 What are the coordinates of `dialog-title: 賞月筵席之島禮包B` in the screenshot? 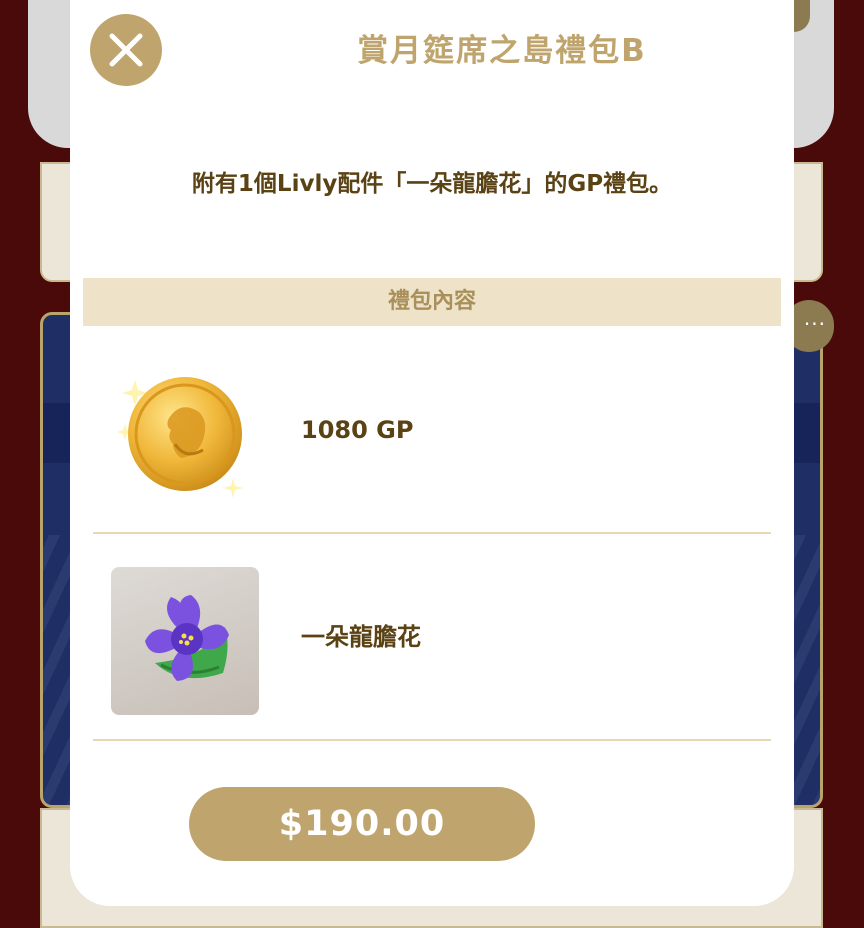 It's located at (502, 51).